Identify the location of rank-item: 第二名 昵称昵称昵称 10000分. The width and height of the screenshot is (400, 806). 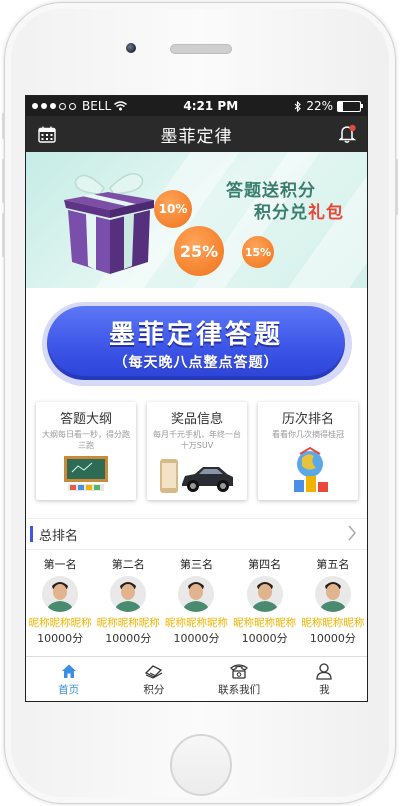
(128, 603).